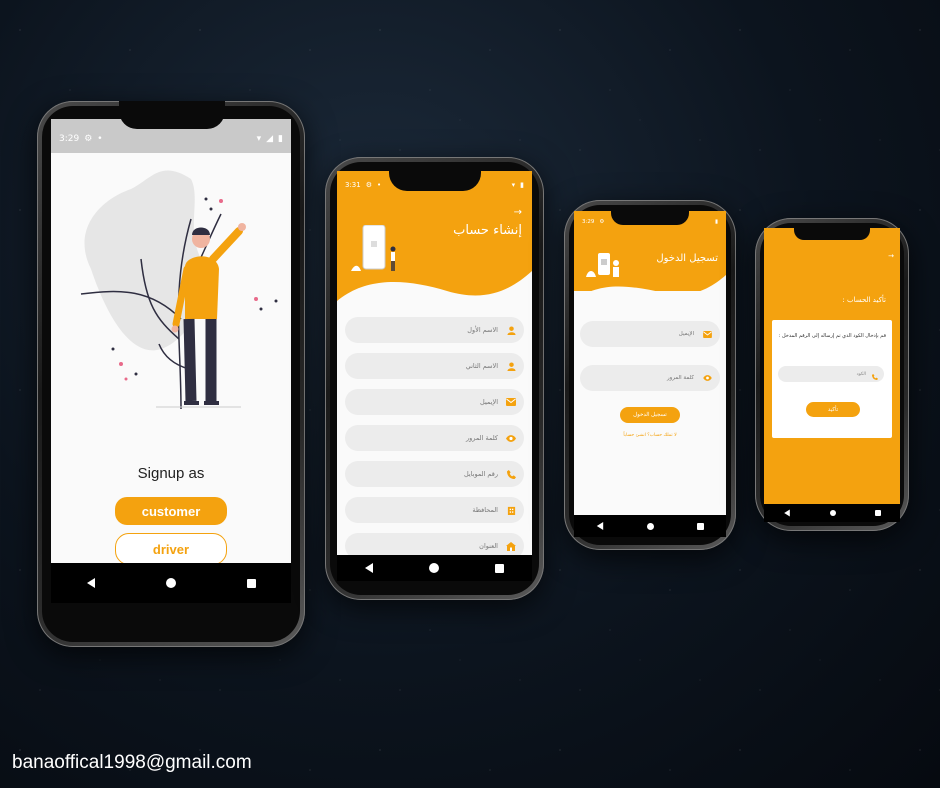 The width and height of the screenshot is (940, 788). What do you see at coordinates (179, 289) in the screenshot?
I see `person-illustration` at bounding box center [179, 289].